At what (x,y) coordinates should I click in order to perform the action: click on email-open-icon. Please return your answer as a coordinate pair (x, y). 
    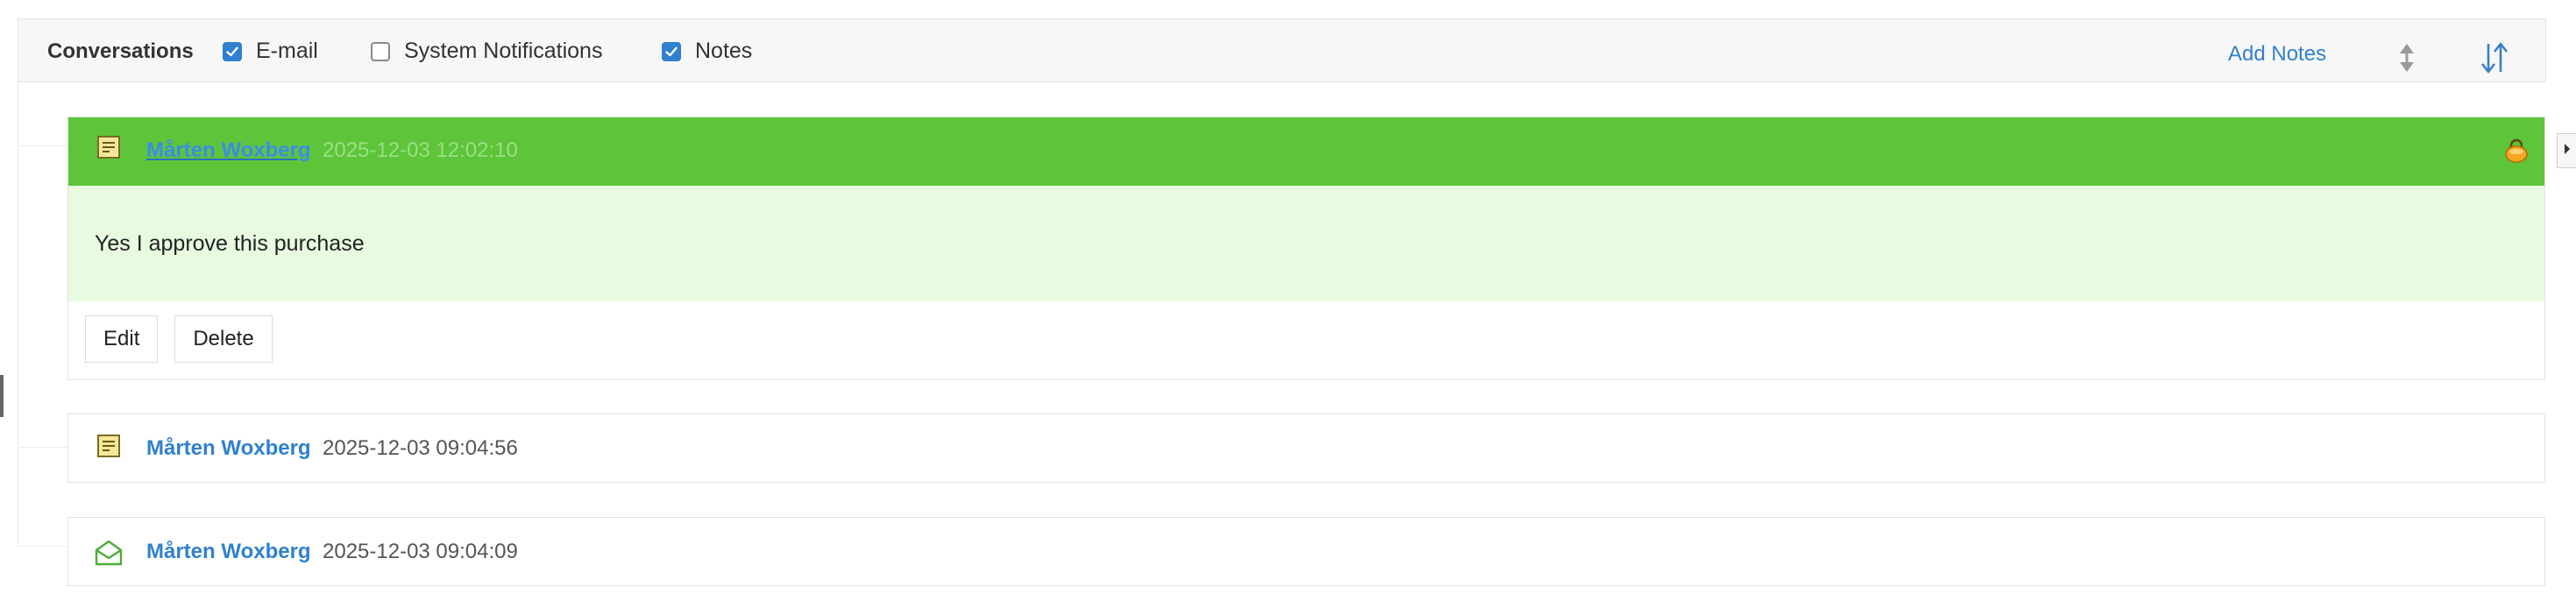
    Looking at the image, I should click on (109, 553).